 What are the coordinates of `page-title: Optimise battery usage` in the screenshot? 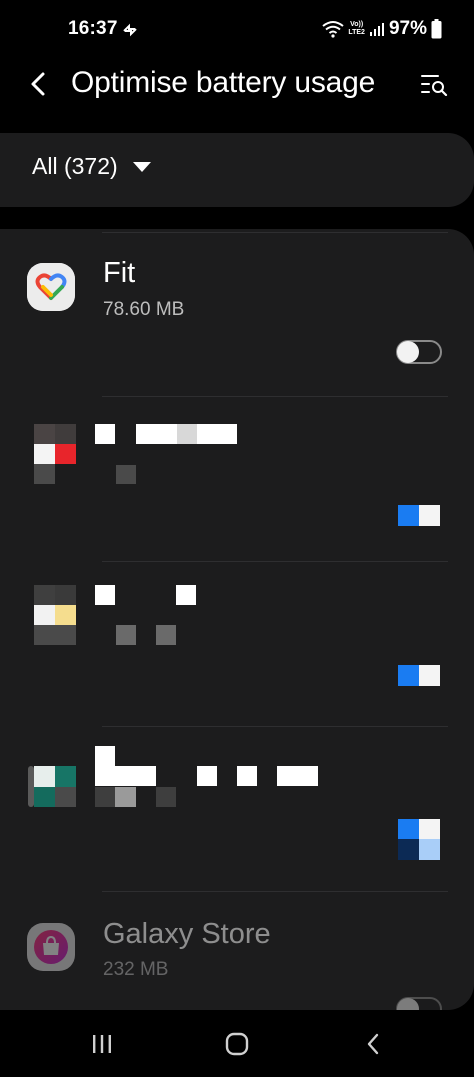 It's located at (223, 82).